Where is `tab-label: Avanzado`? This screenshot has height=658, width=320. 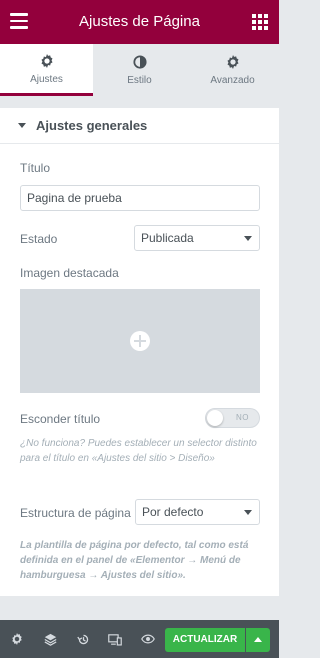 tab-label: Avanzado is located at coordinates (232, 80).